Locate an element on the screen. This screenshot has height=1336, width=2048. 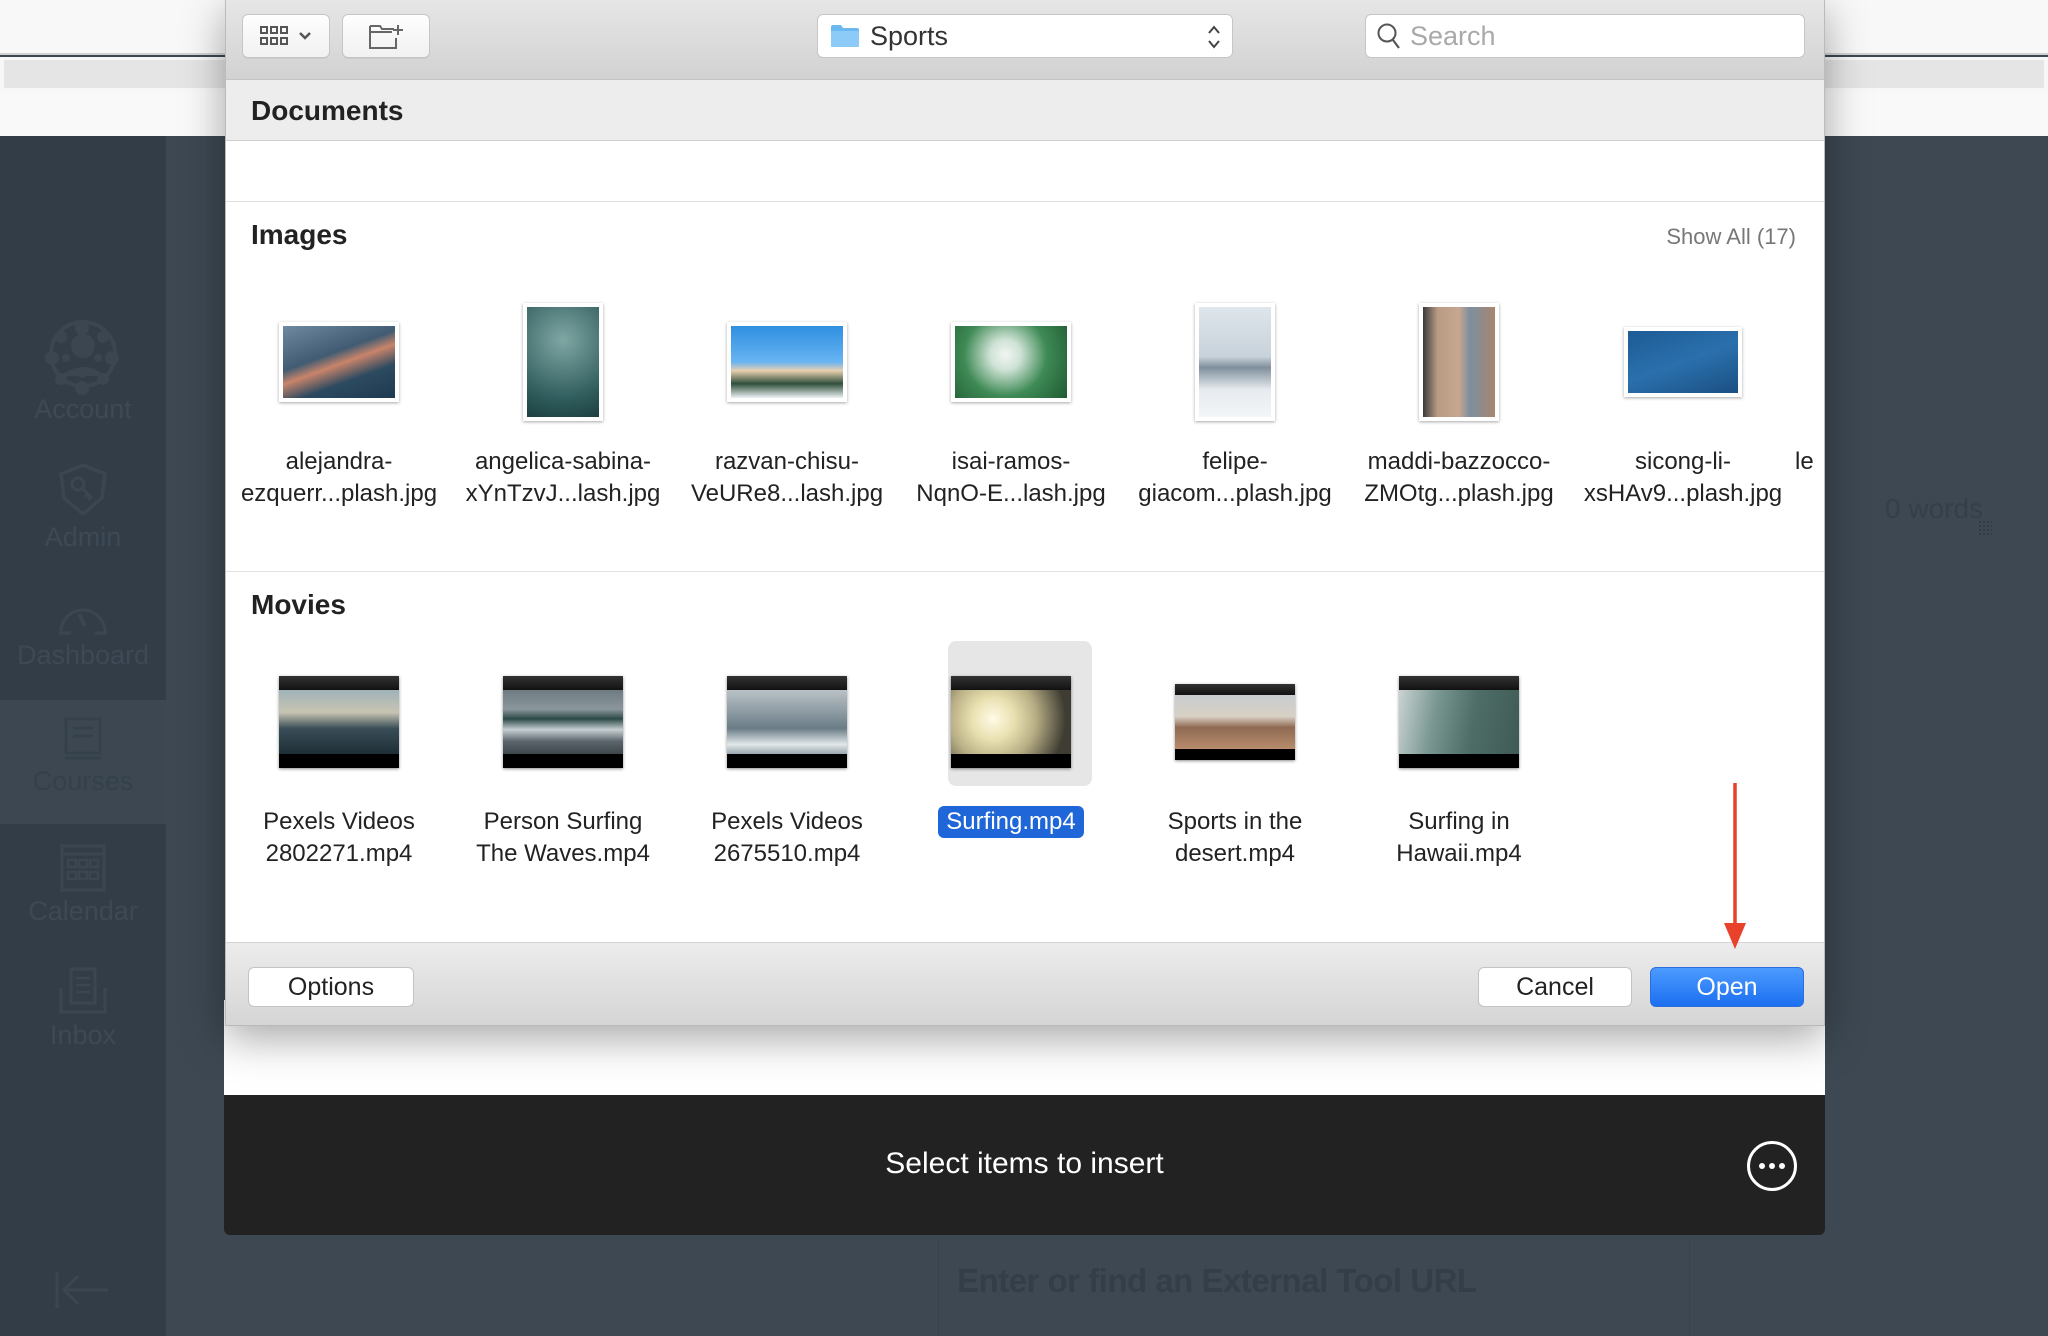
documents-title: Documents is located at coordinates (327, 110).